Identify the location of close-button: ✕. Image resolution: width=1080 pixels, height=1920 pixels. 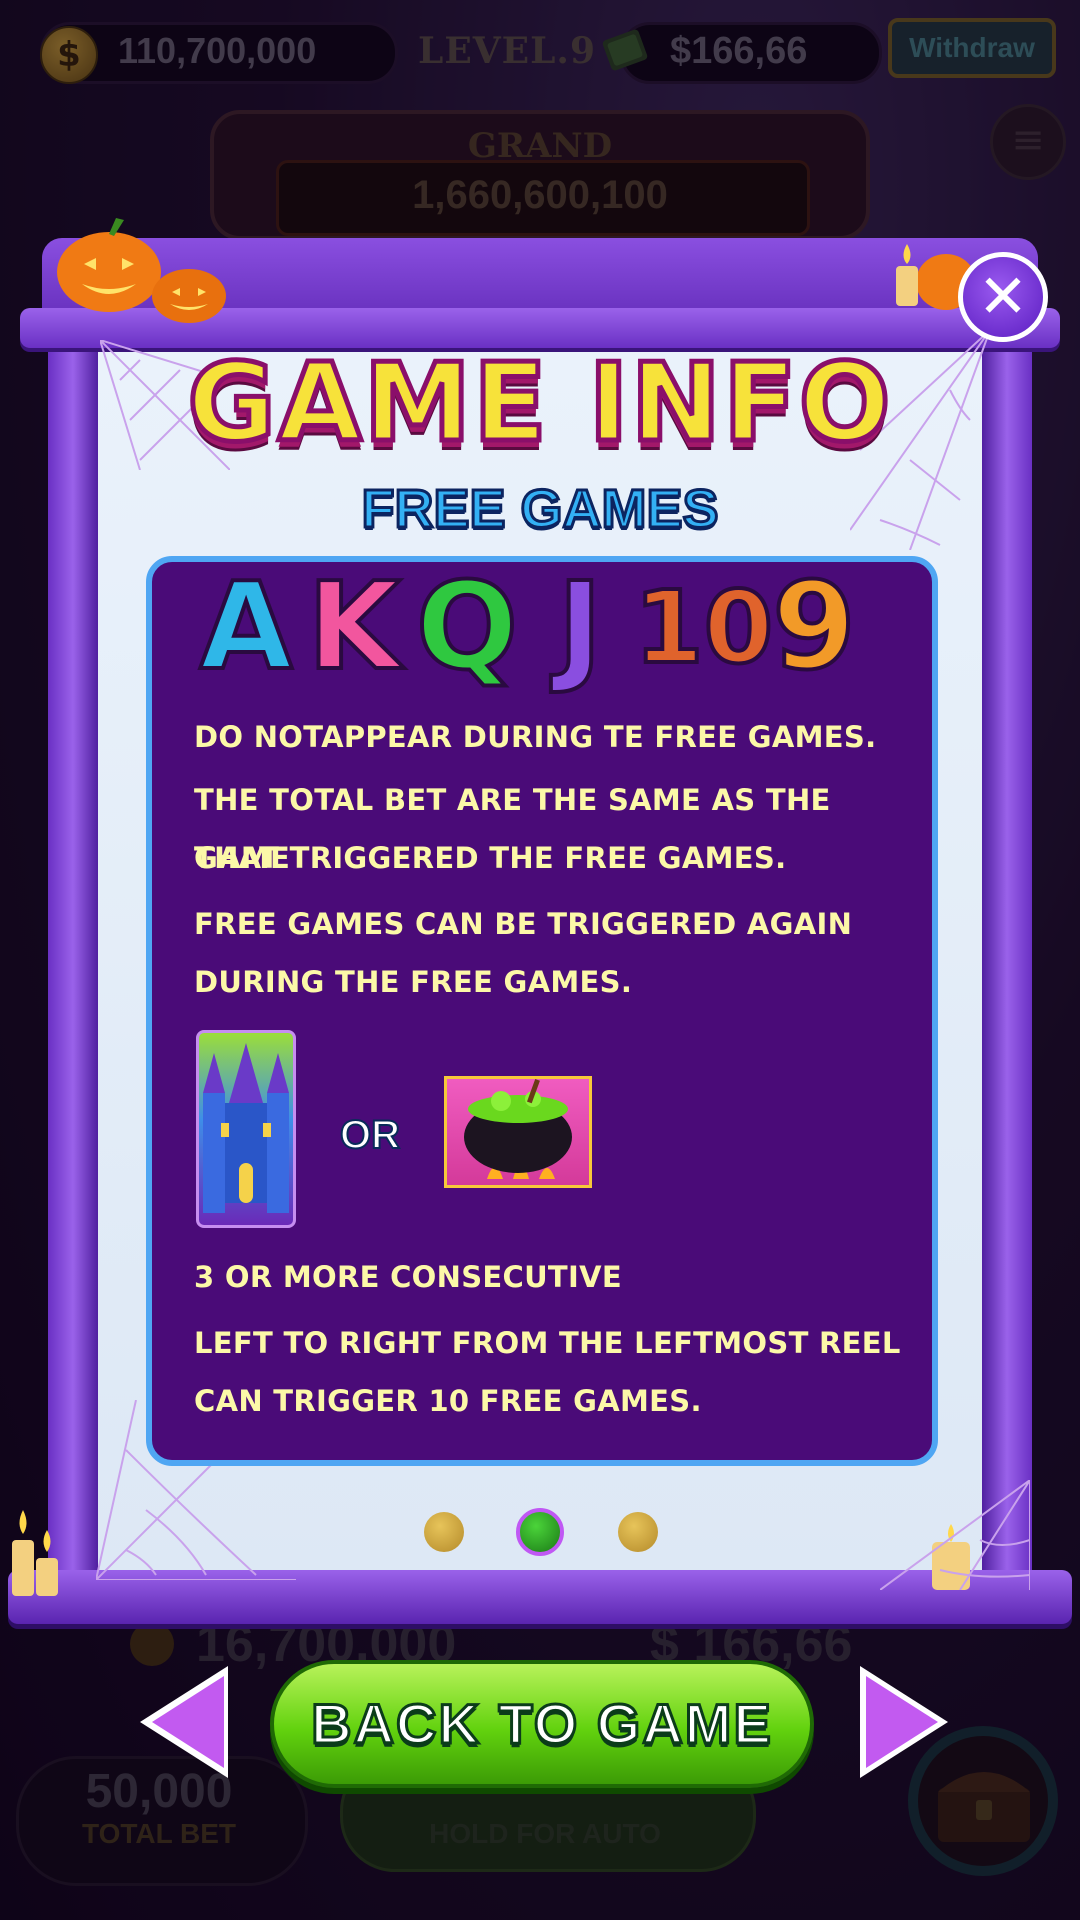
(1003, 297).